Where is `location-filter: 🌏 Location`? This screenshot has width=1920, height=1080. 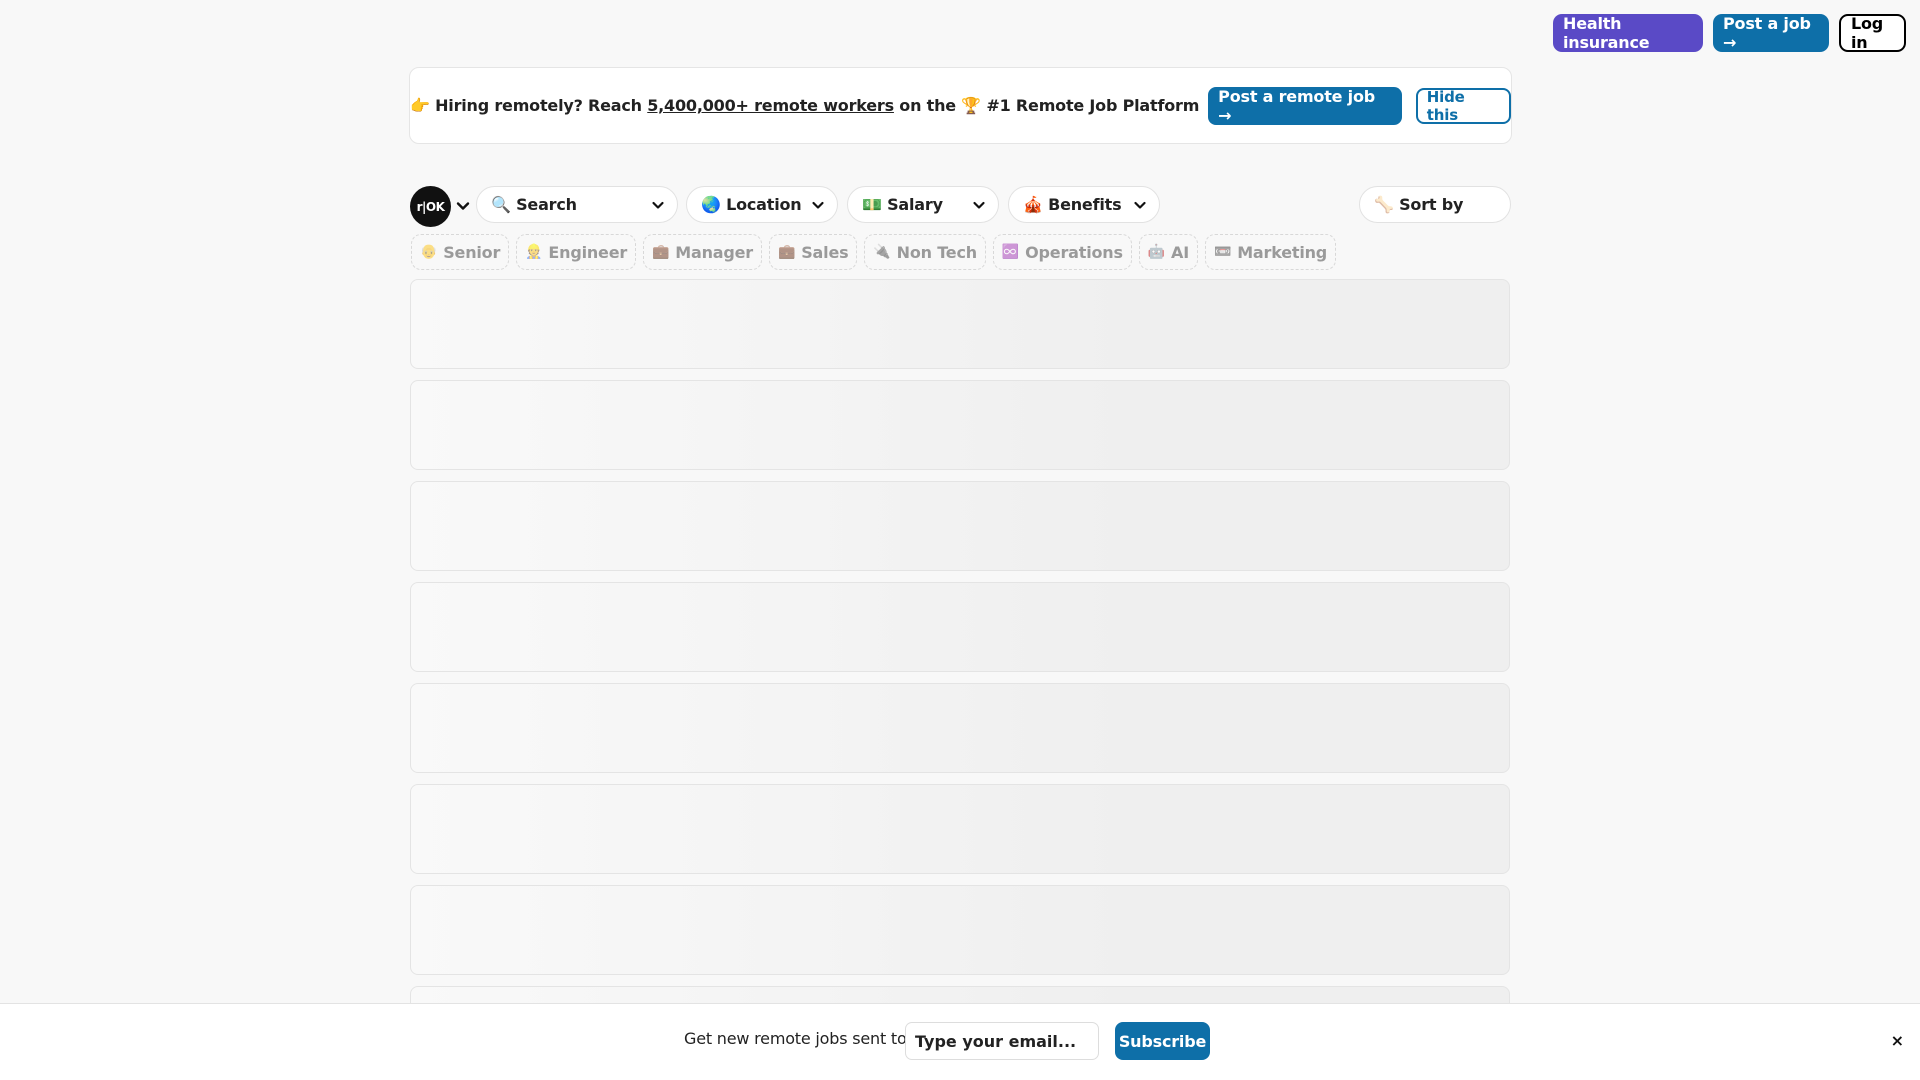
location-filter: 🌏 Location is located at coordinates (762, 204).